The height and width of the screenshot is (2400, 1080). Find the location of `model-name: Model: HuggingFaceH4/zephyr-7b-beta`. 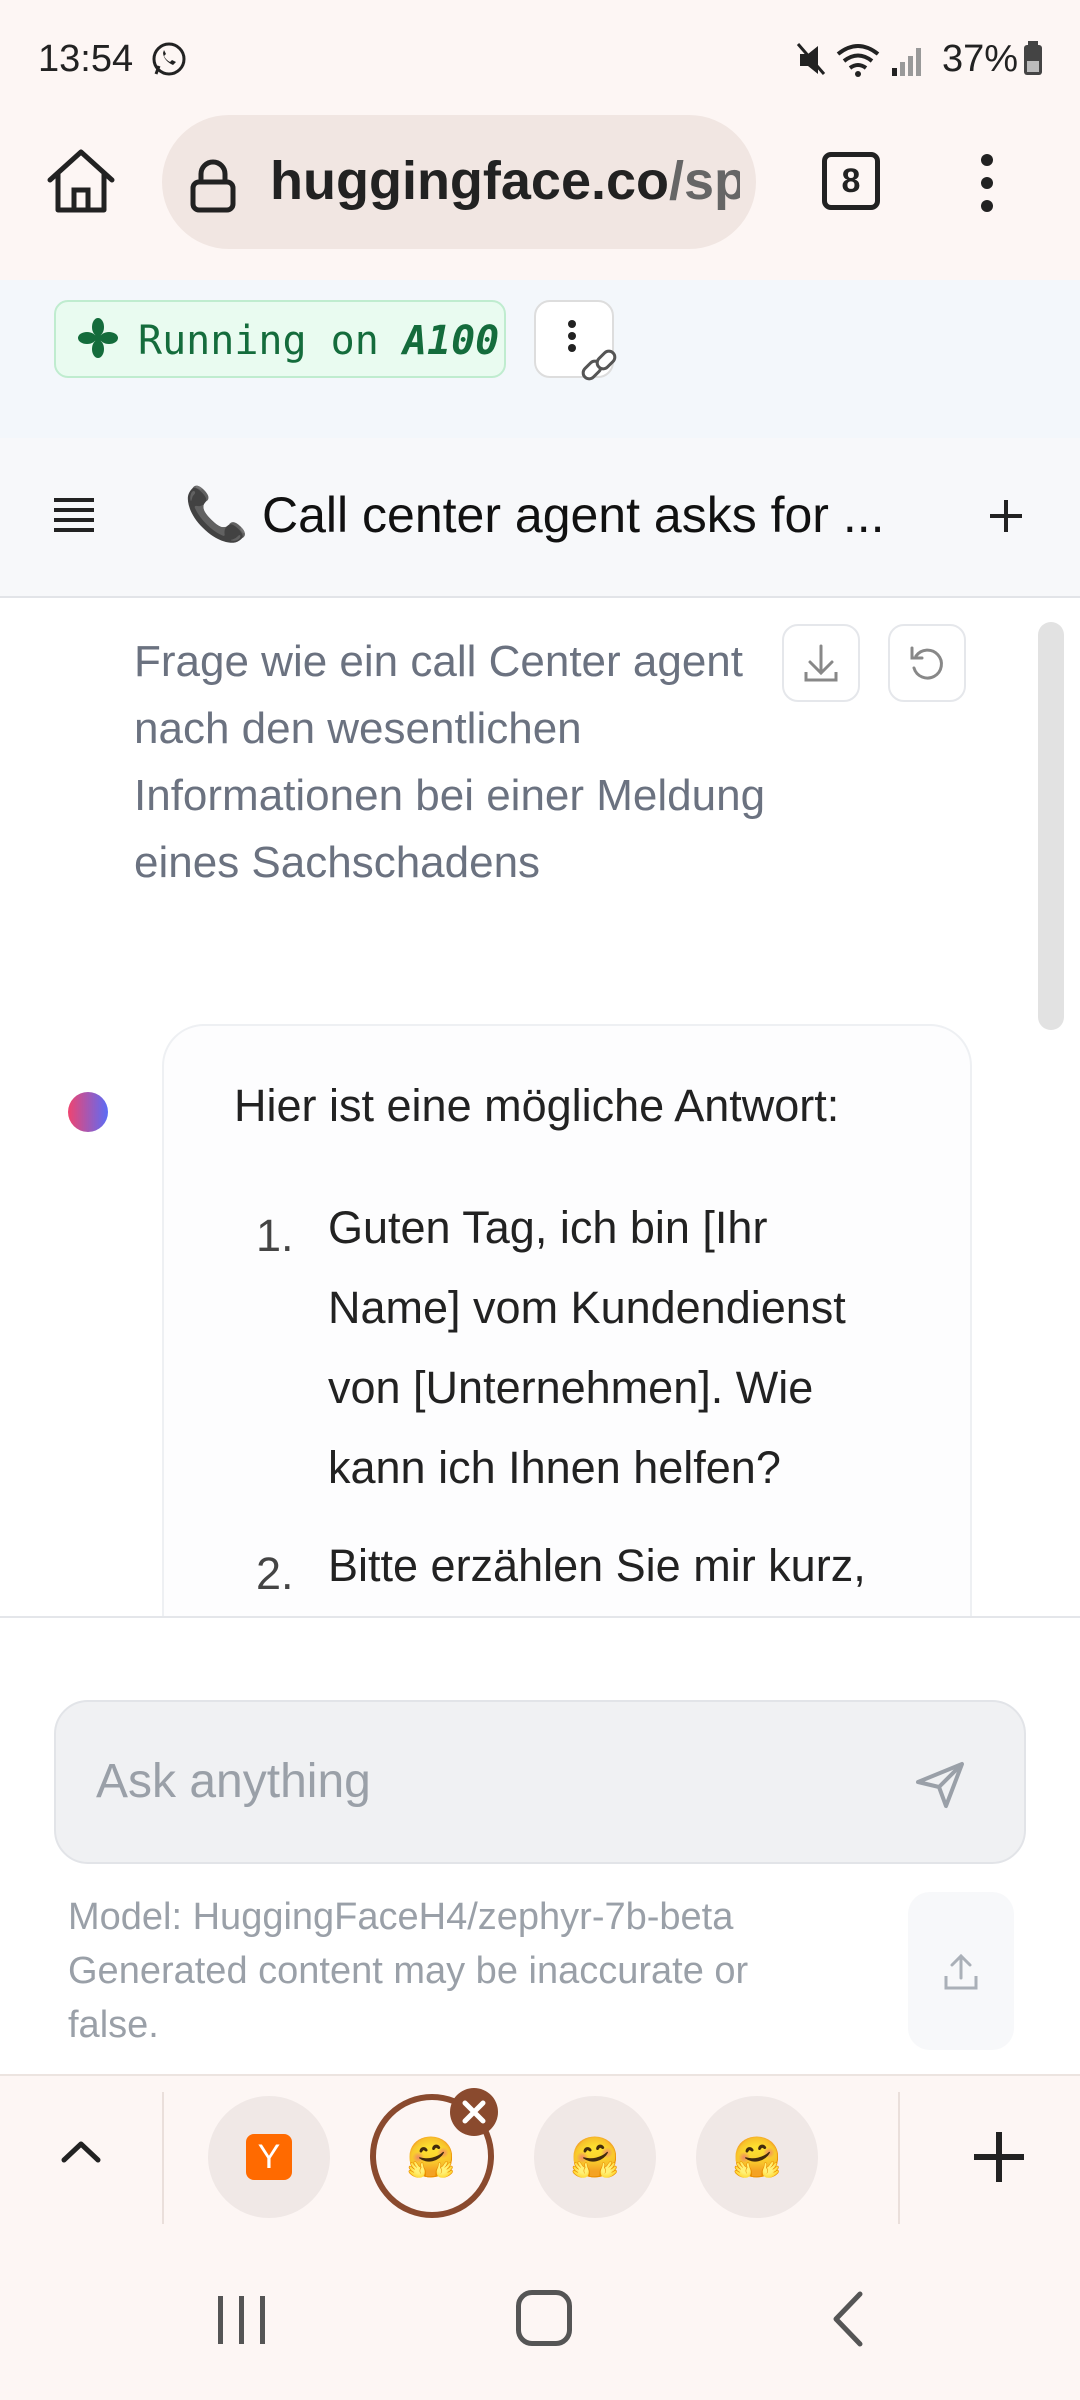

model-name: Model: HuggingFaceH4/zephyr-7b-beta is located at coordinates (401, 1917).